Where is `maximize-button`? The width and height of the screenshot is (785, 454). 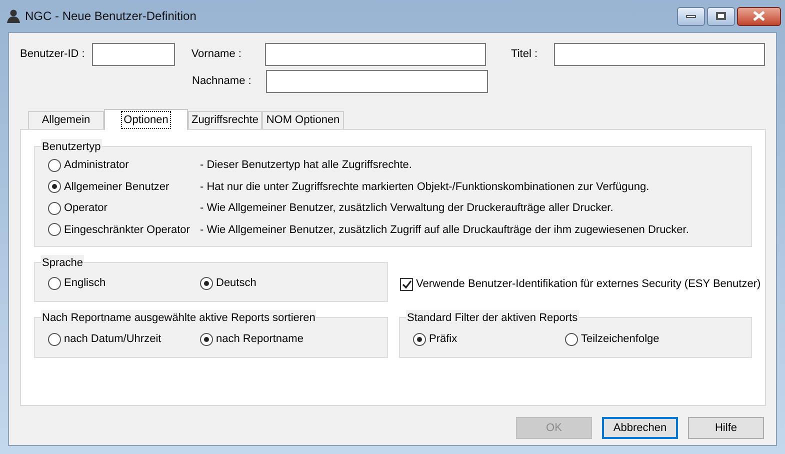
maximize-button is located at coordinates (721, 16).